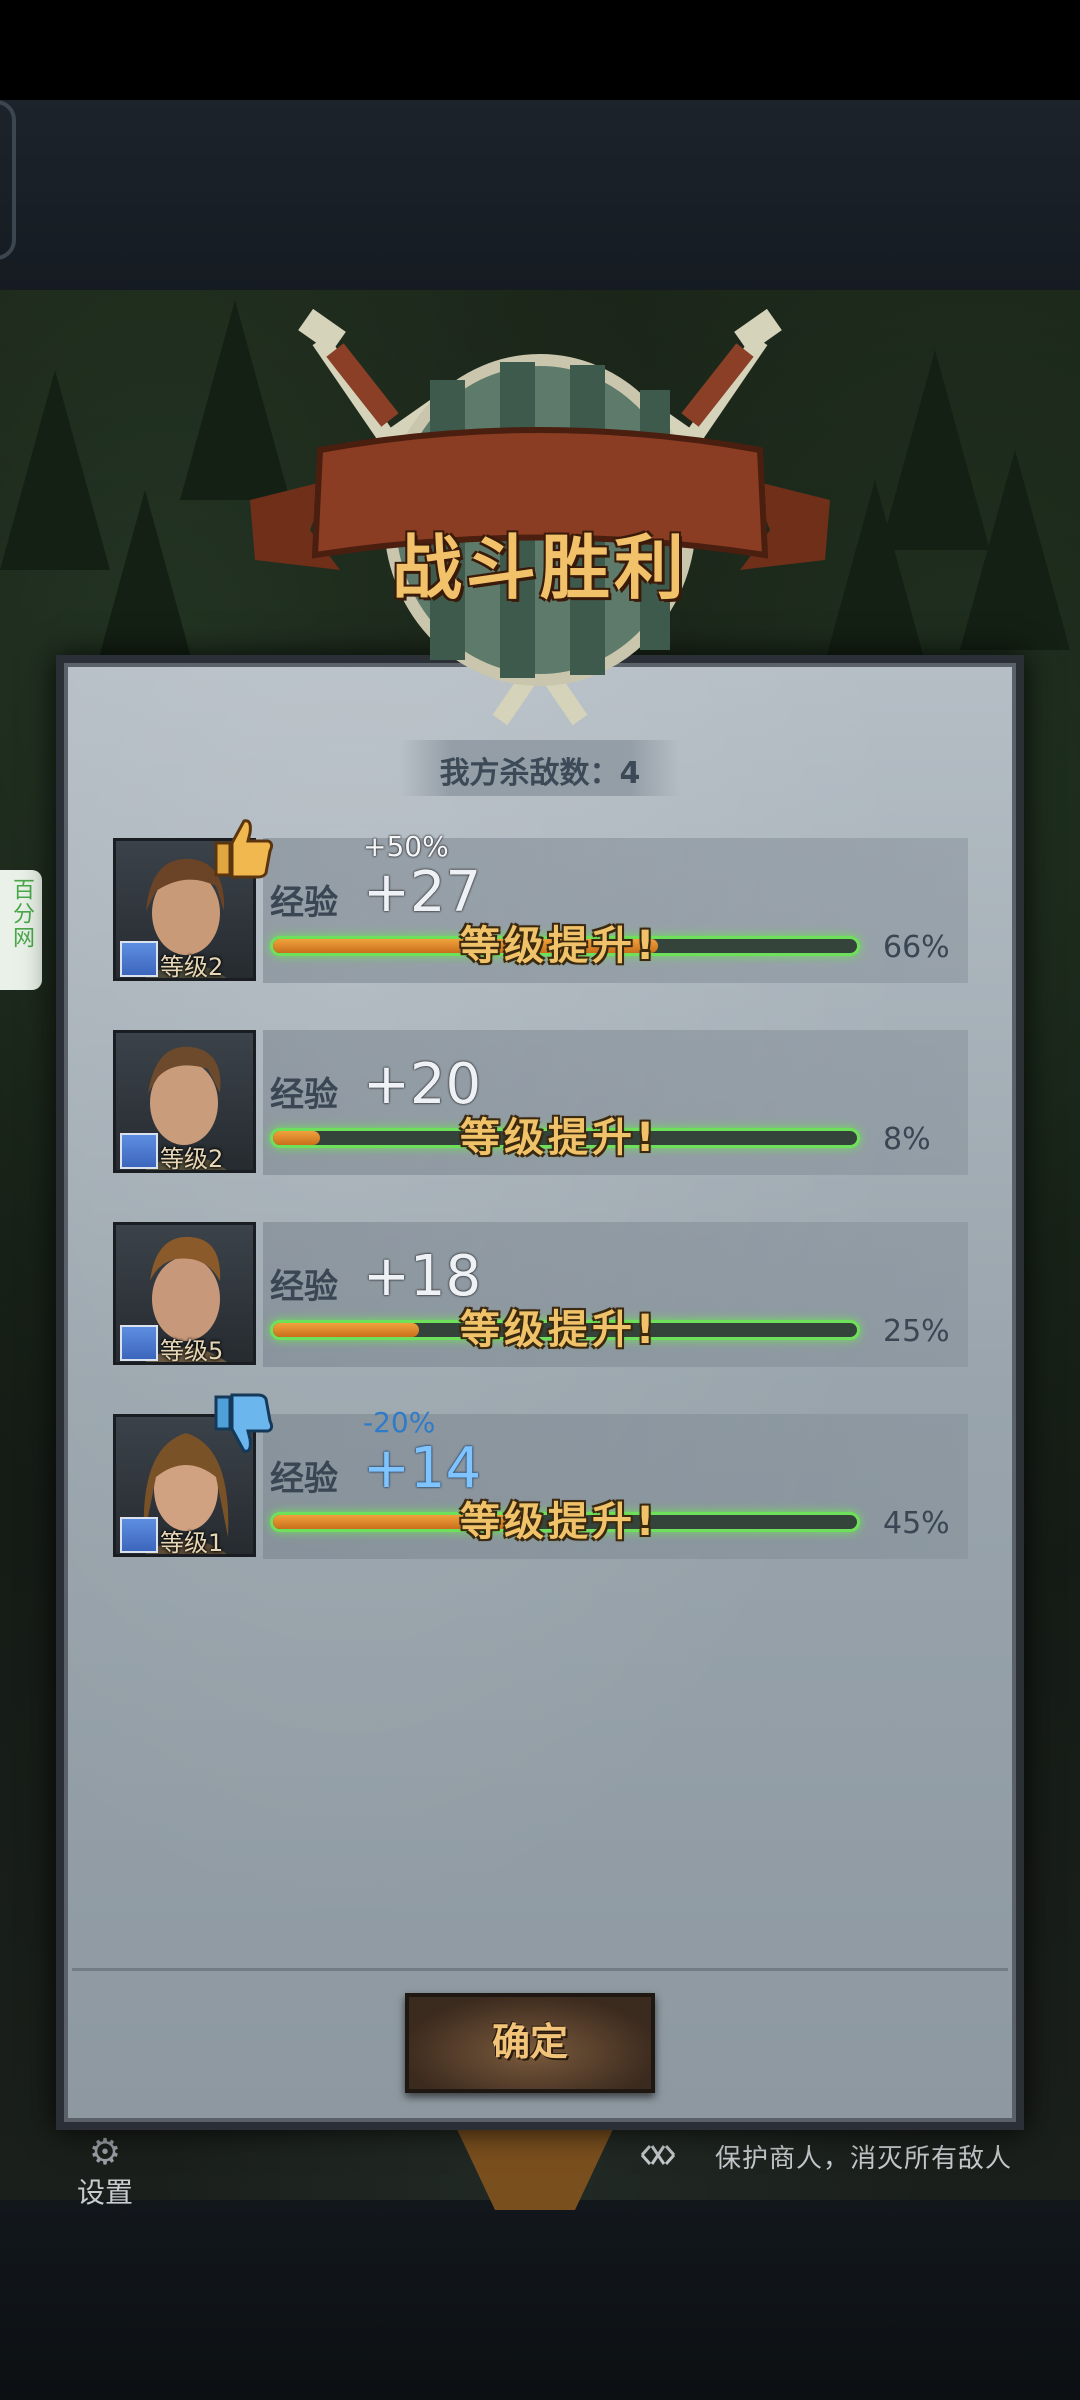 The height and width of the screenshot is (2400, 1080). What do you see at coordinates (105, 2152) in the screenshot?
I see `gear-icon: ⚙` at bounding box center [105, 2152].